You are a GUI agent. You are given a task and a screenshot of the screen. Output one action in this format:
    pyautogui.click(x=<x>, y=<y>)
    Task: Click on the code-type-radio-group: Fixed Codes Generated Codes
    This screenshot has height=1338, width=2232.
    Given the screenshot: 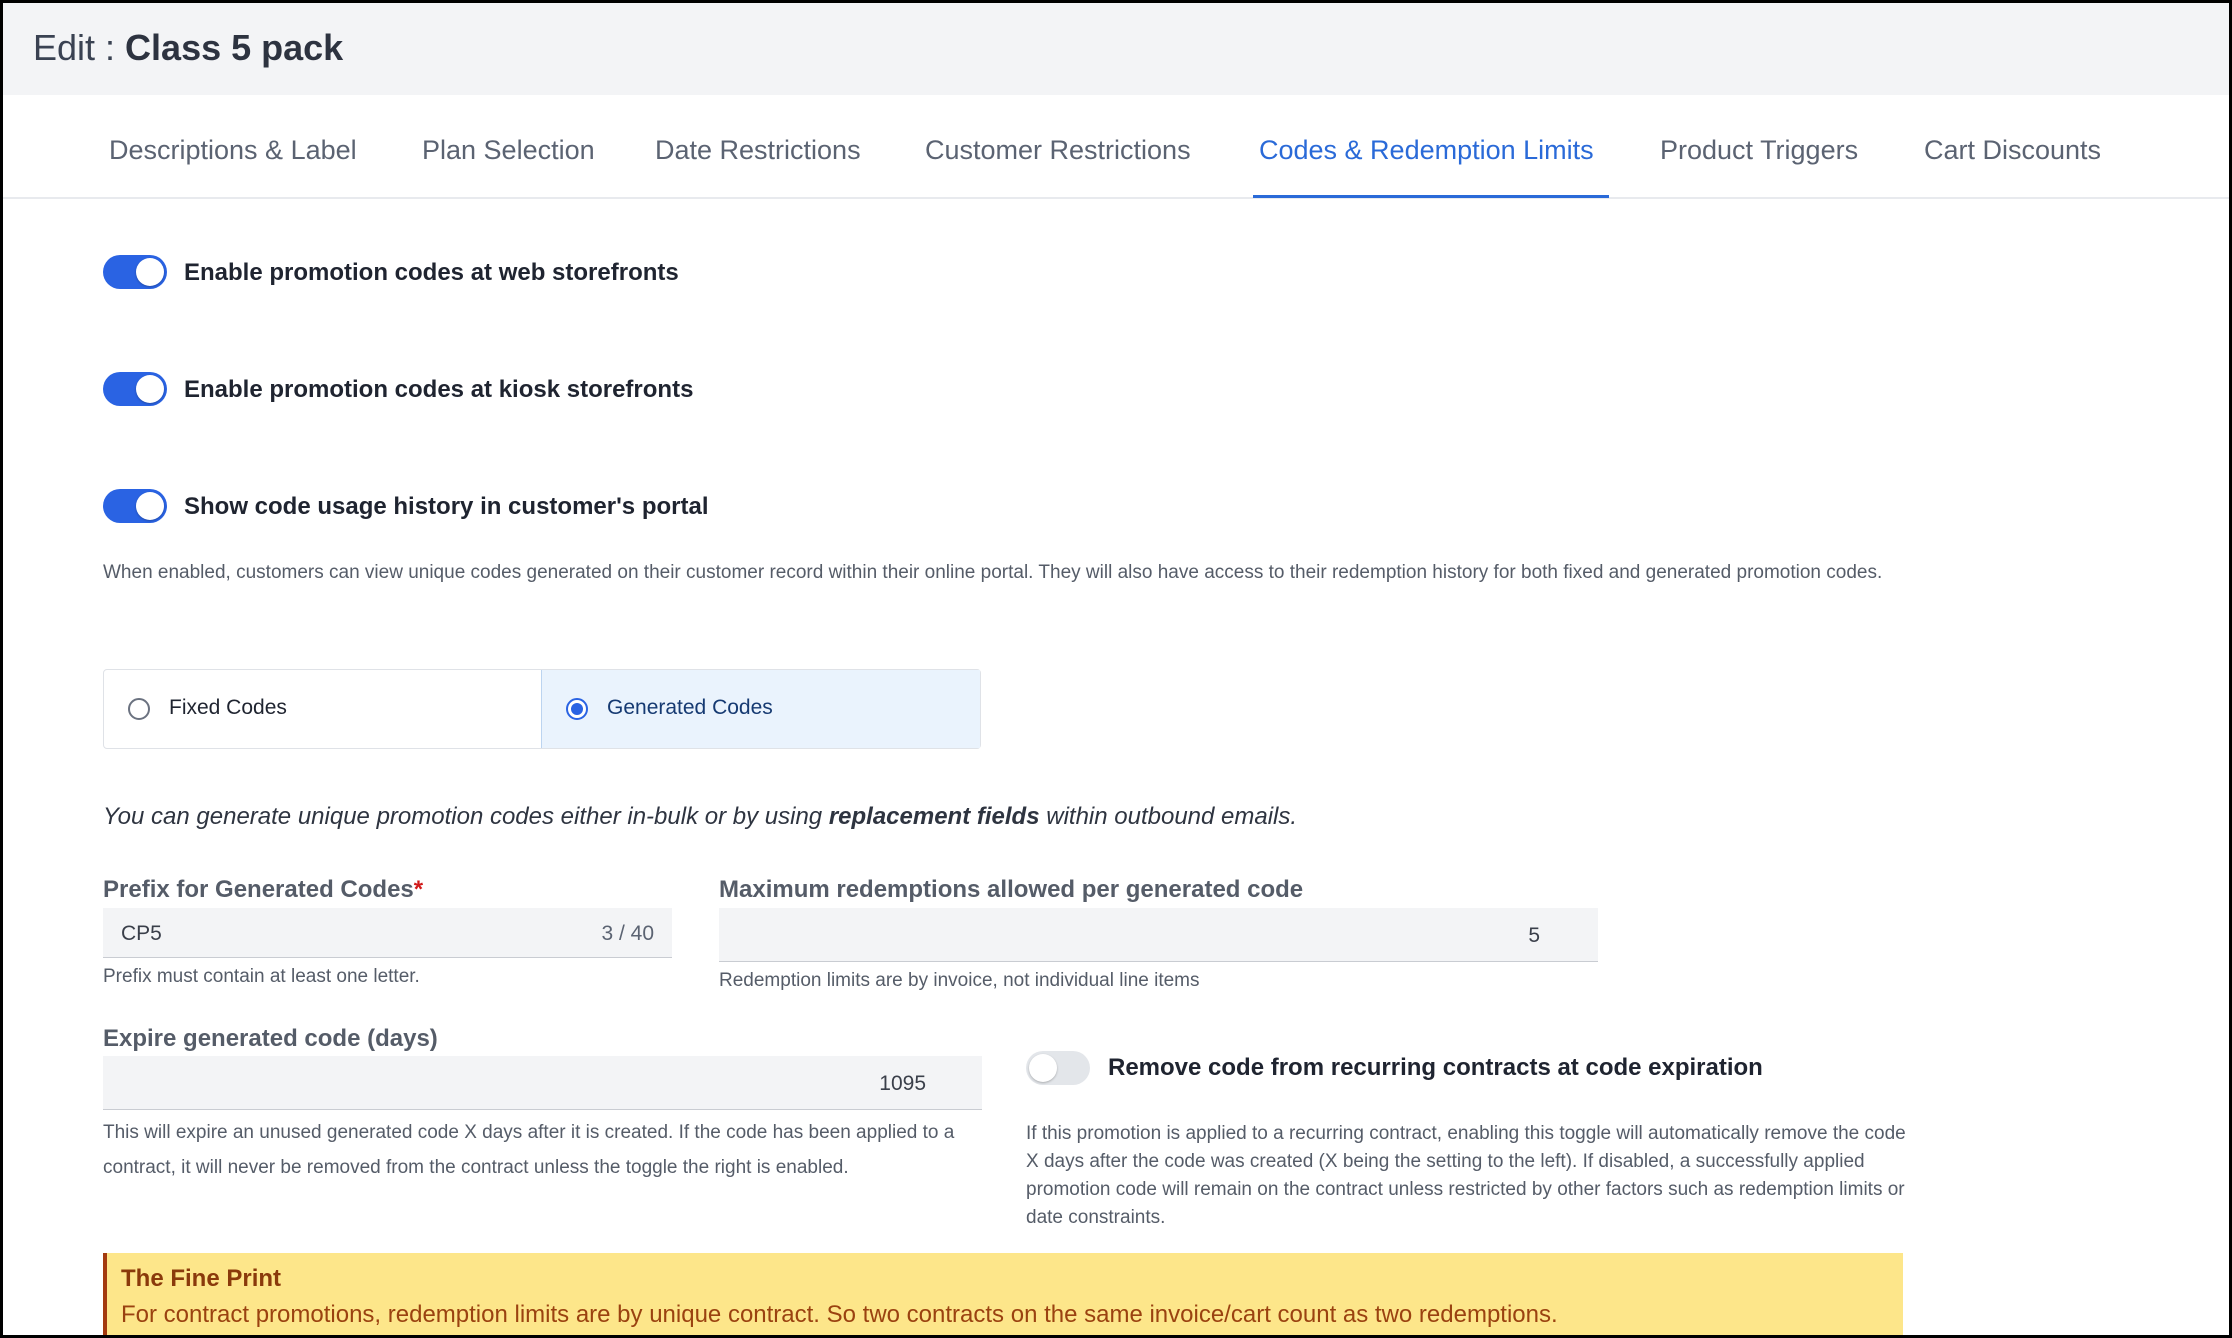 What is the action you would take?
    pyautogui.click(x=542, y=709)
    